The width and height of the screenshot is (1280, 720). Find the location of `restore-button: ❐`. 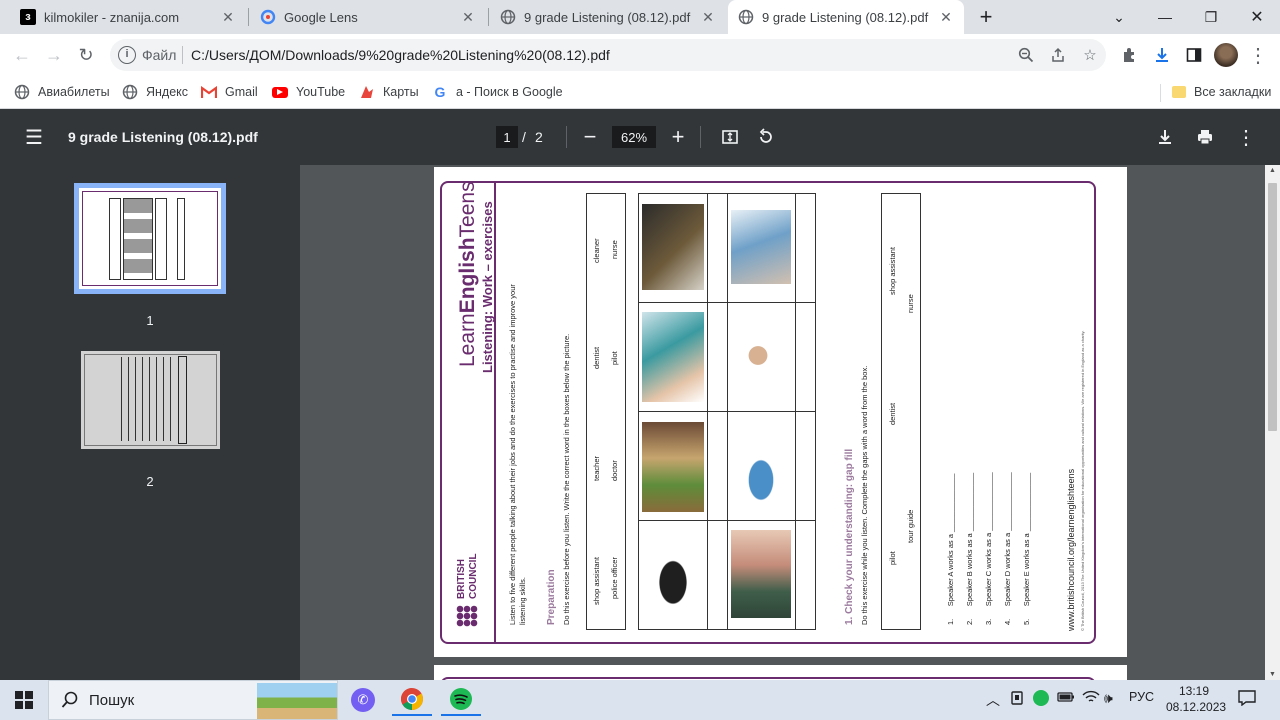

restore-button: ❐ is located at coordinates (1211, 17).